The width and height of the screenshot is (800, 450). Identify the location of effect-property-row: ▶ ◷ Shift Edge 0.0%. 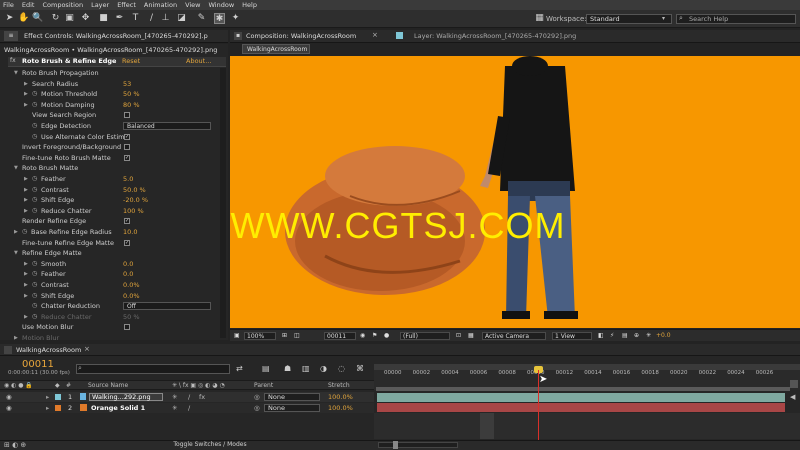
(114, 296).